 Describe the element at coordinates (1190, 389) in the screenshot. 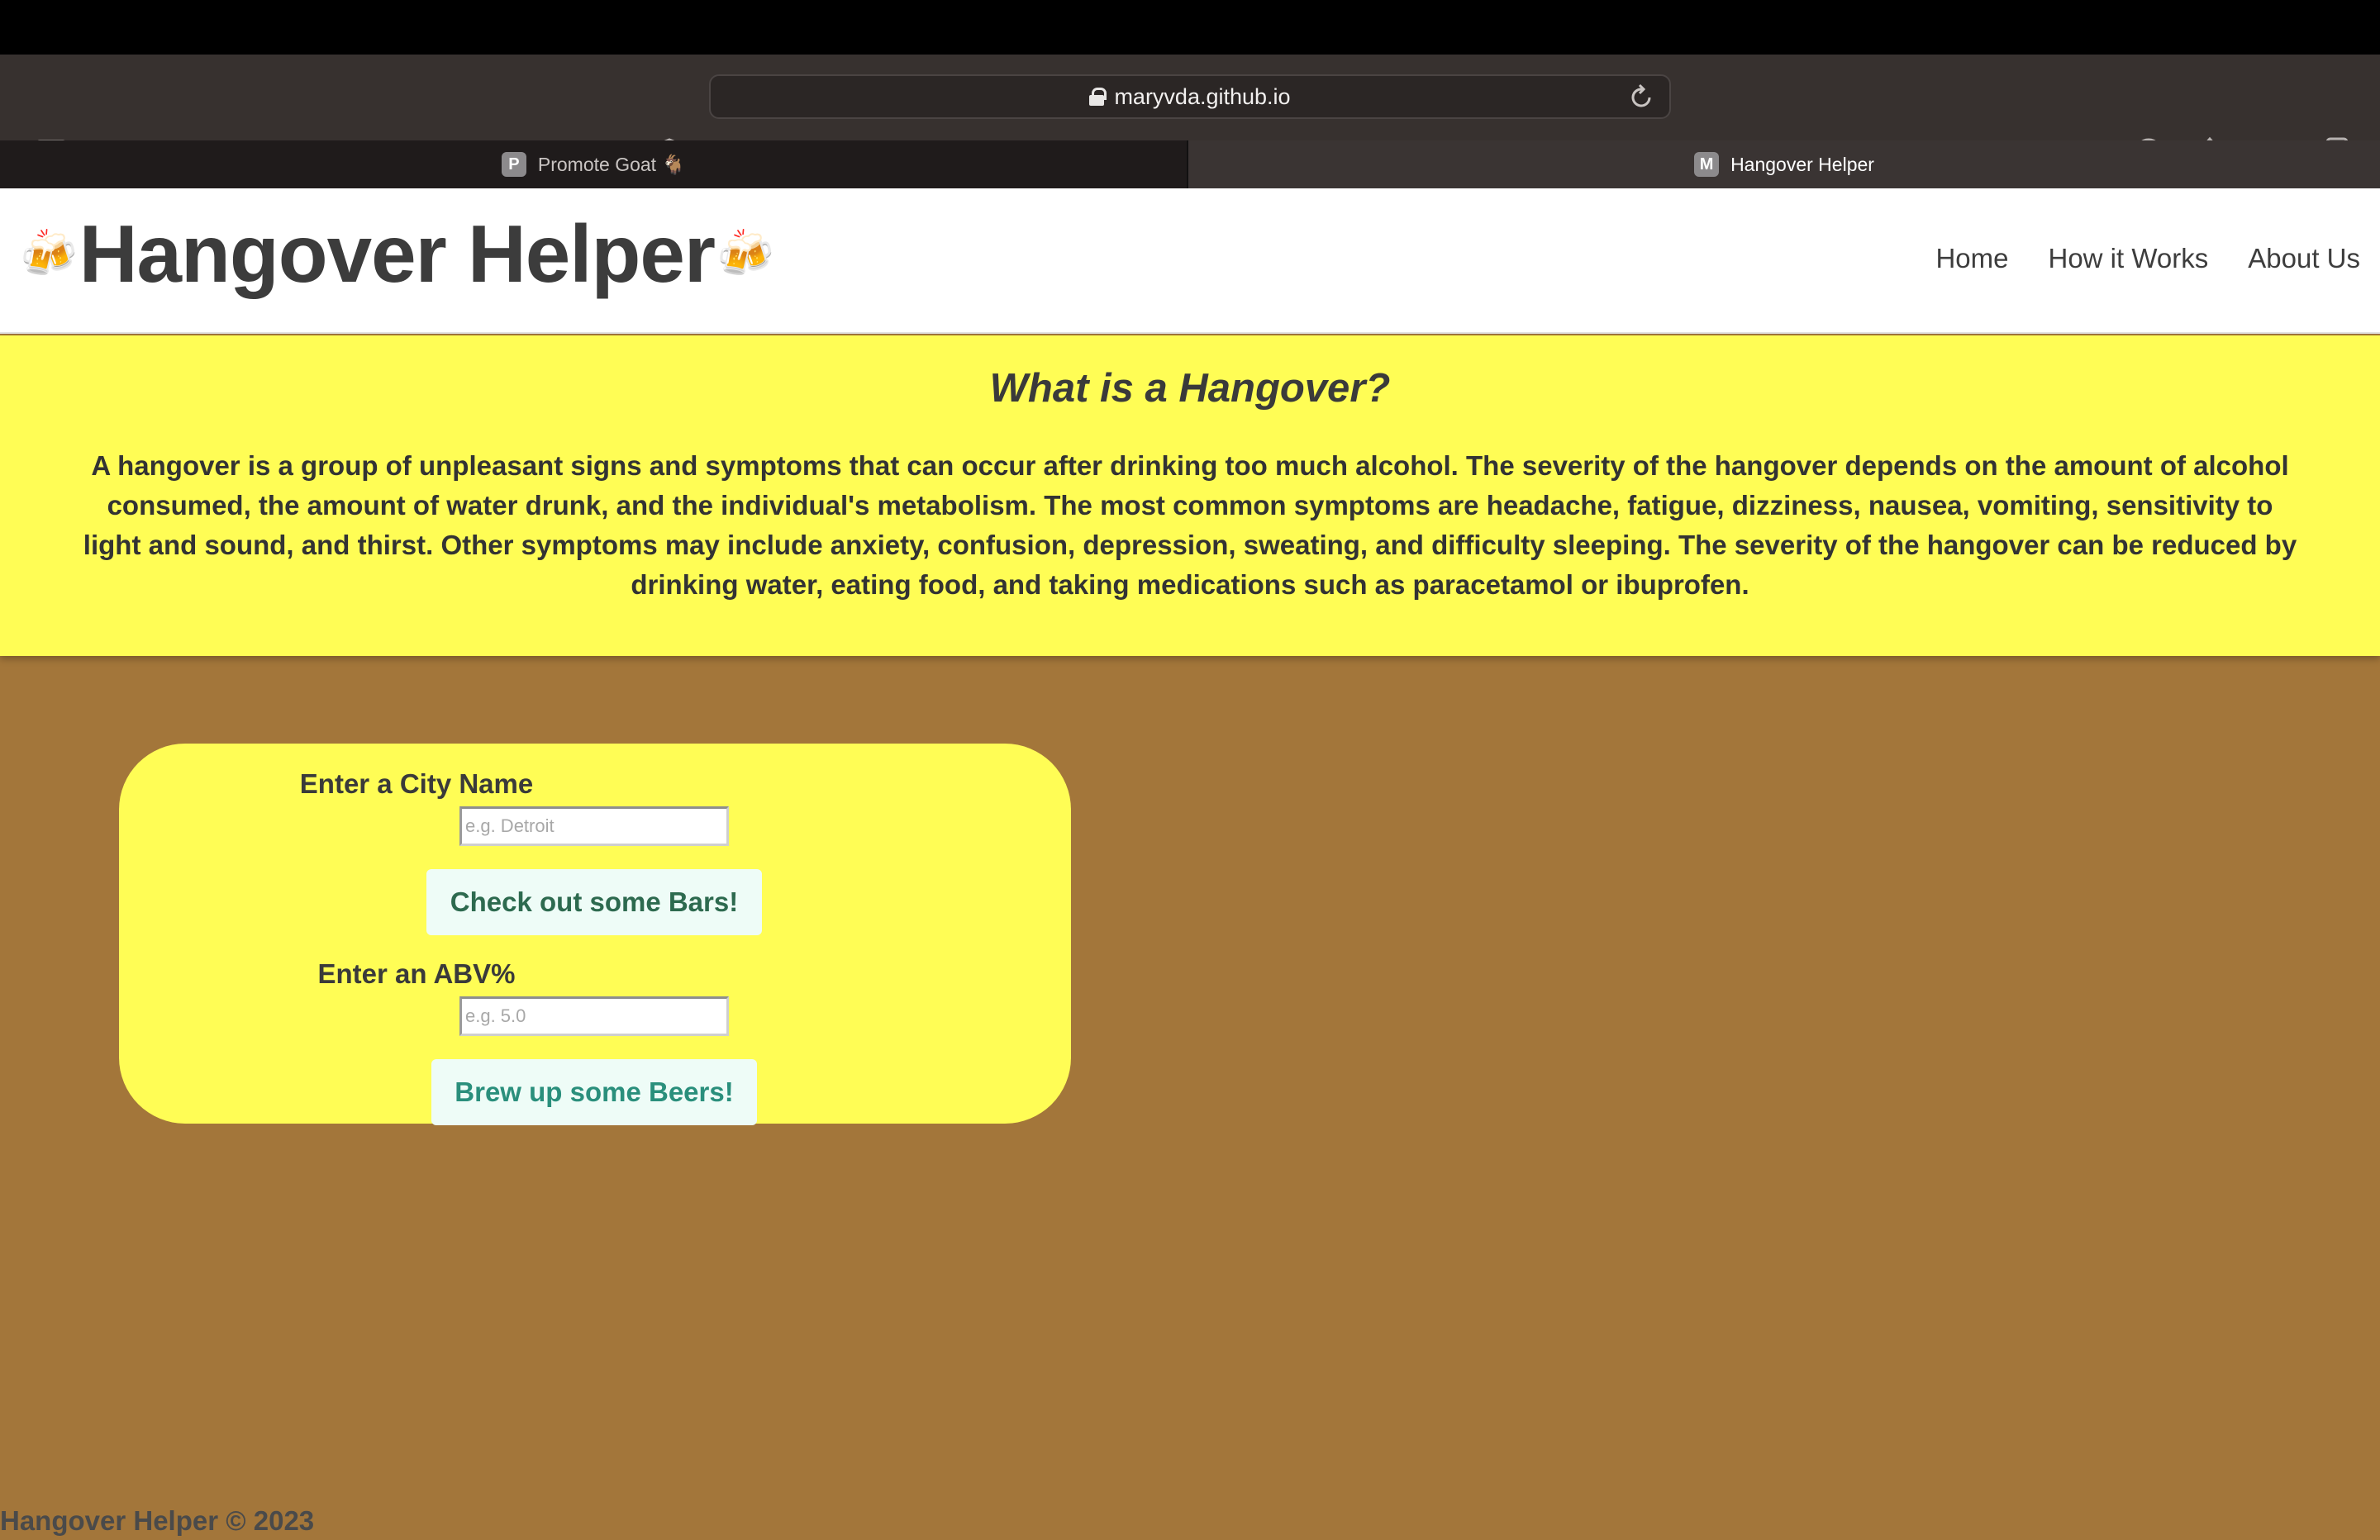

I see `info-heading: What is a Hangover?` at that location.